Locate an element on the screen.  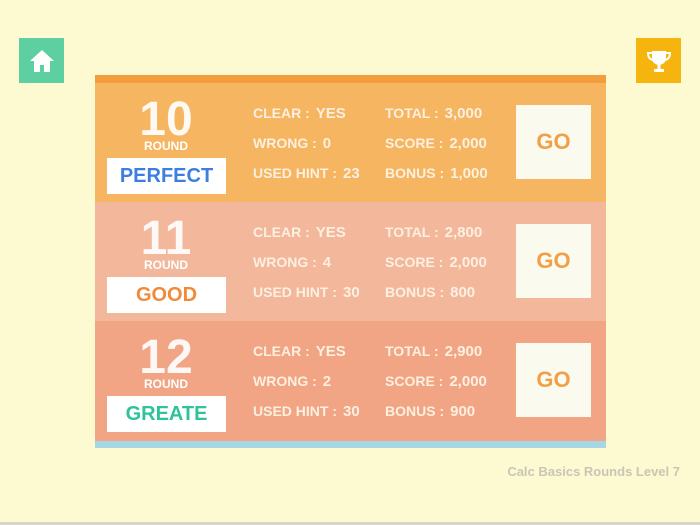
grade-text: GOOD is located at coordinates (166, 294).